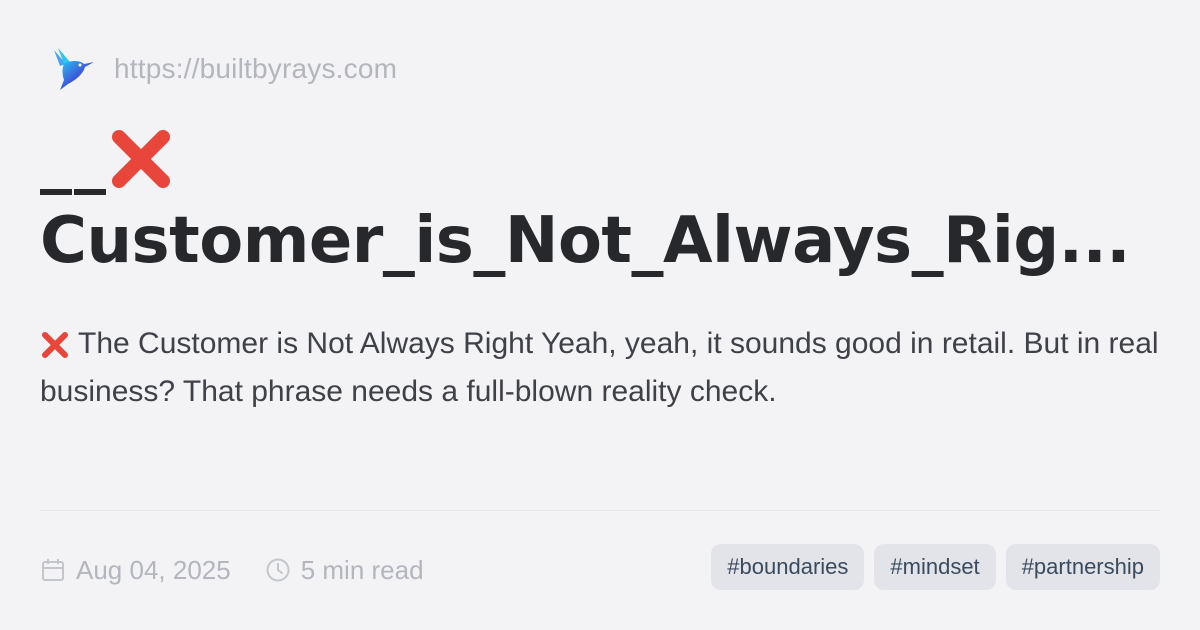  I want to click on calendar-icon, so click(53, 570).